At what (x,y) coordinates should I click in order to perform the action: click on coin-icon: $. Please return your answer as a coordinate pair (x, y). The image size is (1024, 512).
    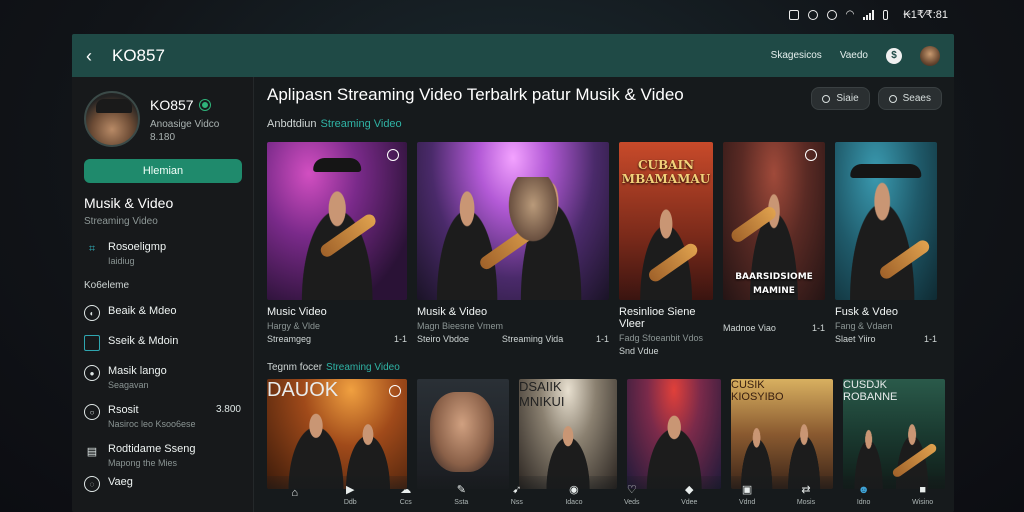
    Looking at the image, I should click on (894, 55).